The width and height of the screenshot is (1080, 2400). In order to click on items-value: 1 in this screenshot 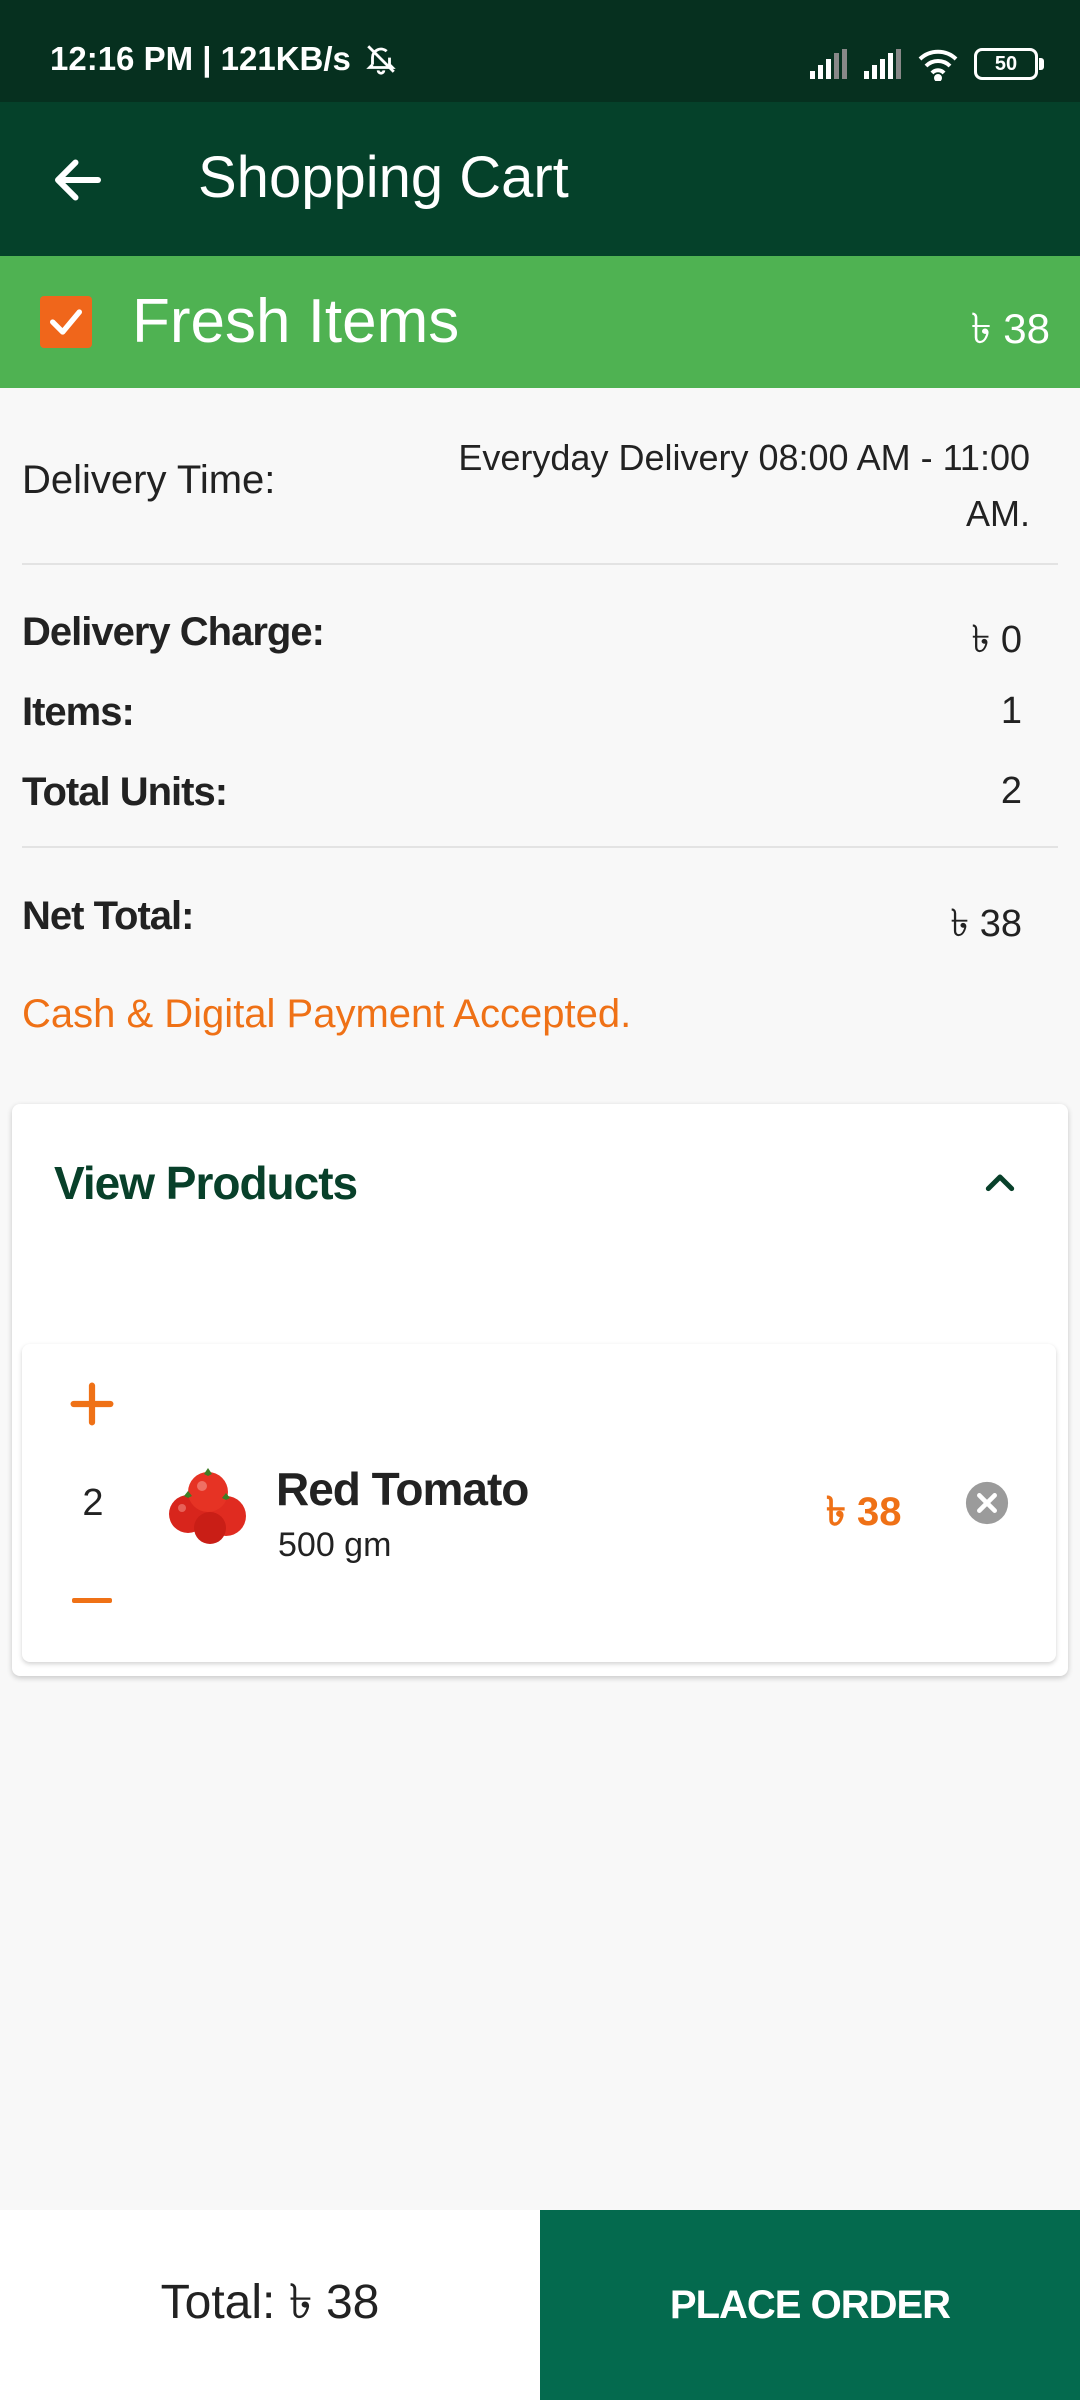, I will do `click(1011, 711)`.